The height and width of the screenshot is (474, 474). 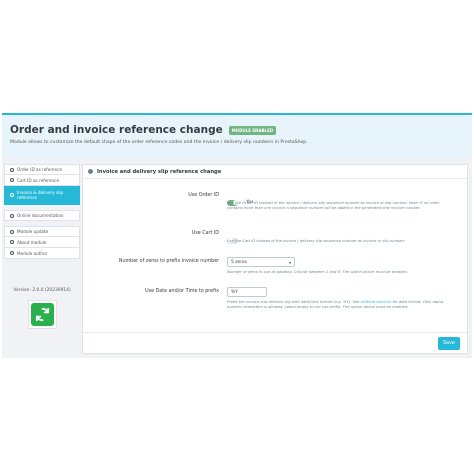 I want to click on sidebar-item-about: About module, so click(x=42, y=242).